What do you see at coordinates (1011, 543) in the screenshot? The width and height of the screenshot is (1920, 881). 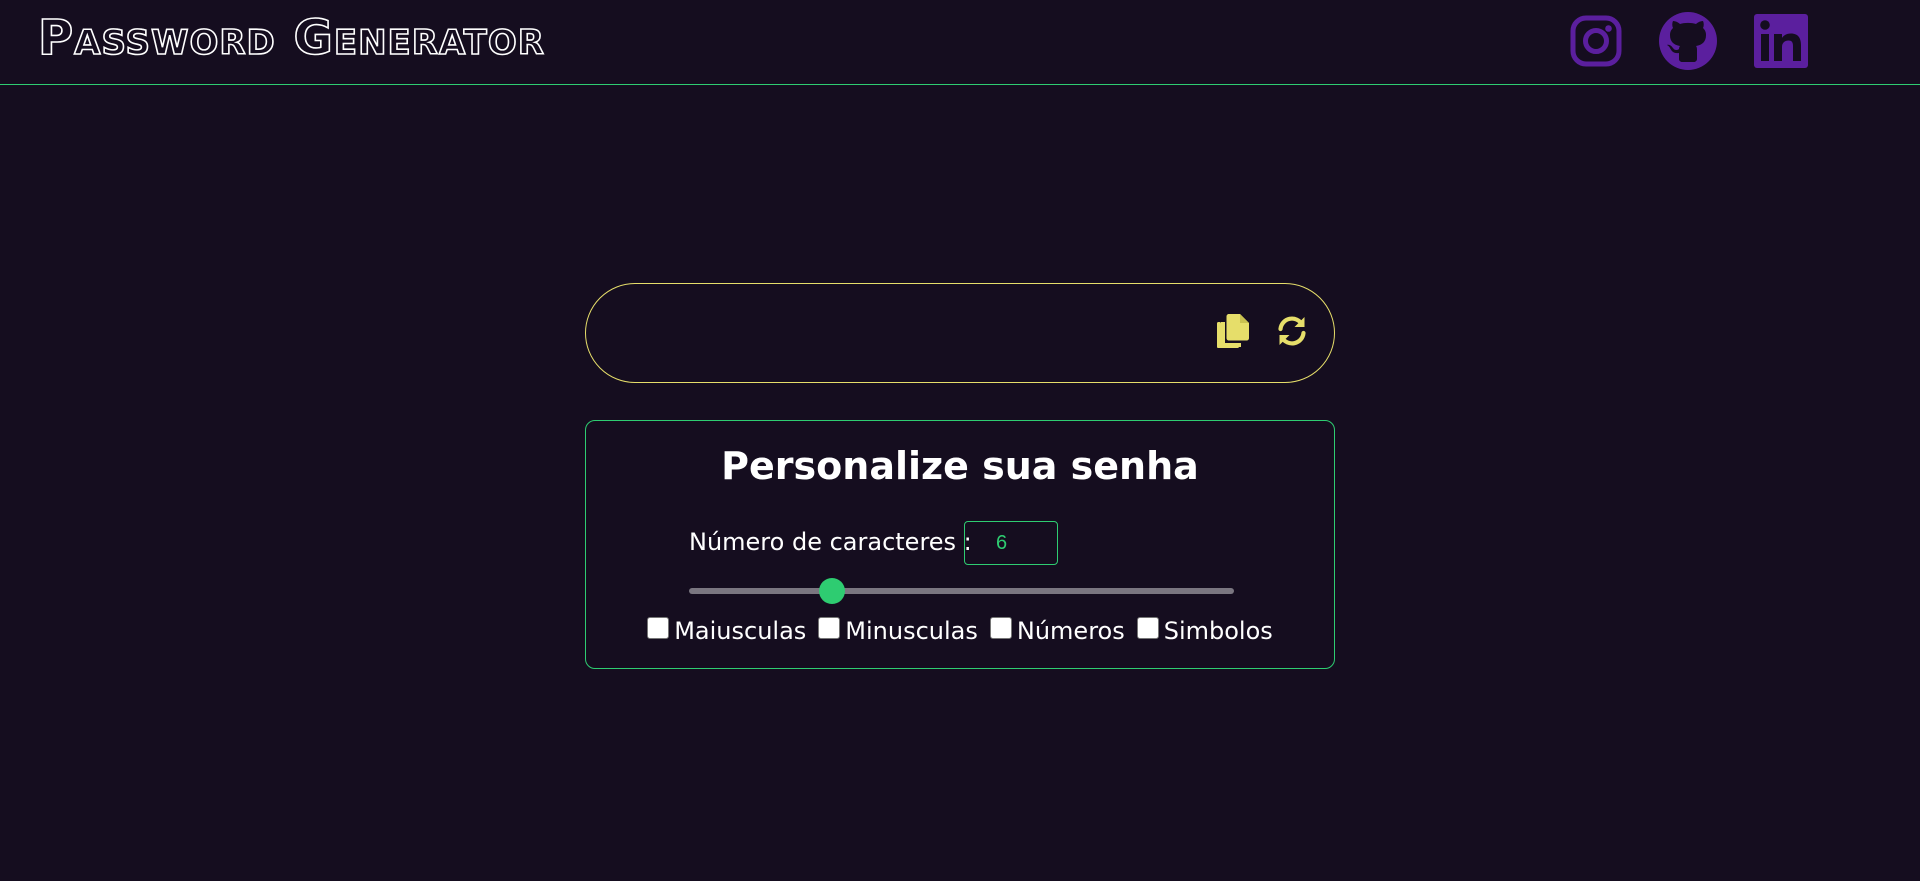 I see `length-input: 6` at bounding box center [1011, 543].